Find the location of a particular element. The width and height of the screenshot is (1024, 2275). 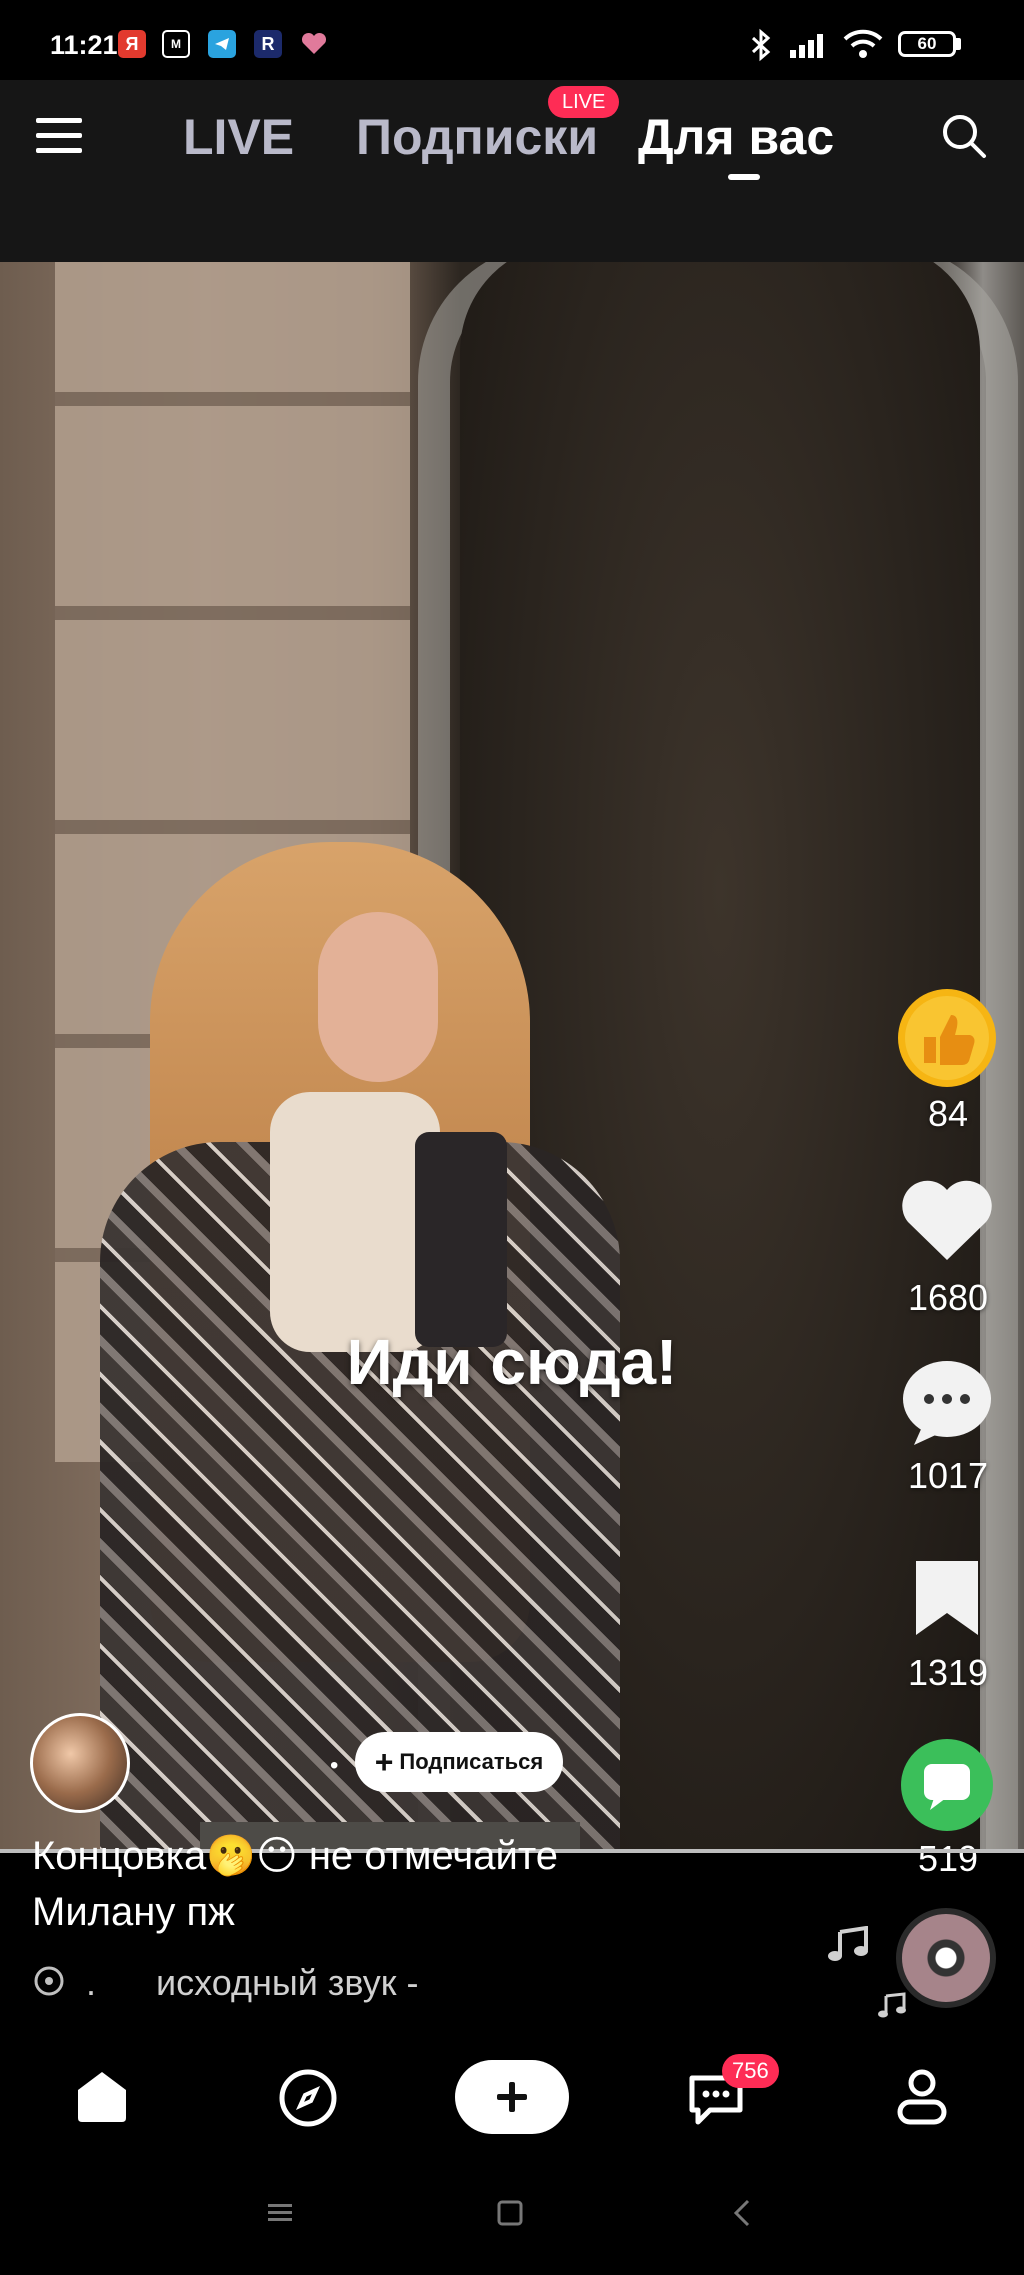

saves-count: 1319 is located at coordinates (948, 1672).